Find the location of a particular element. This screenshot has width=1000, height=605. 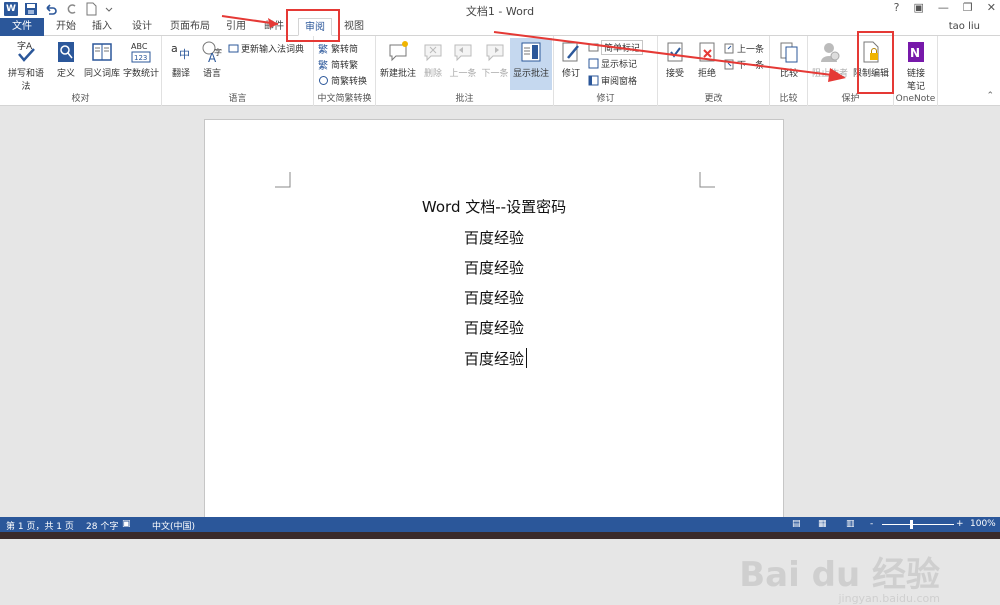

group-proofing: 字A 拼写和语法 定义 同义词库 ABC 123 字数统计 校对 is located at coordinates (81, 71).